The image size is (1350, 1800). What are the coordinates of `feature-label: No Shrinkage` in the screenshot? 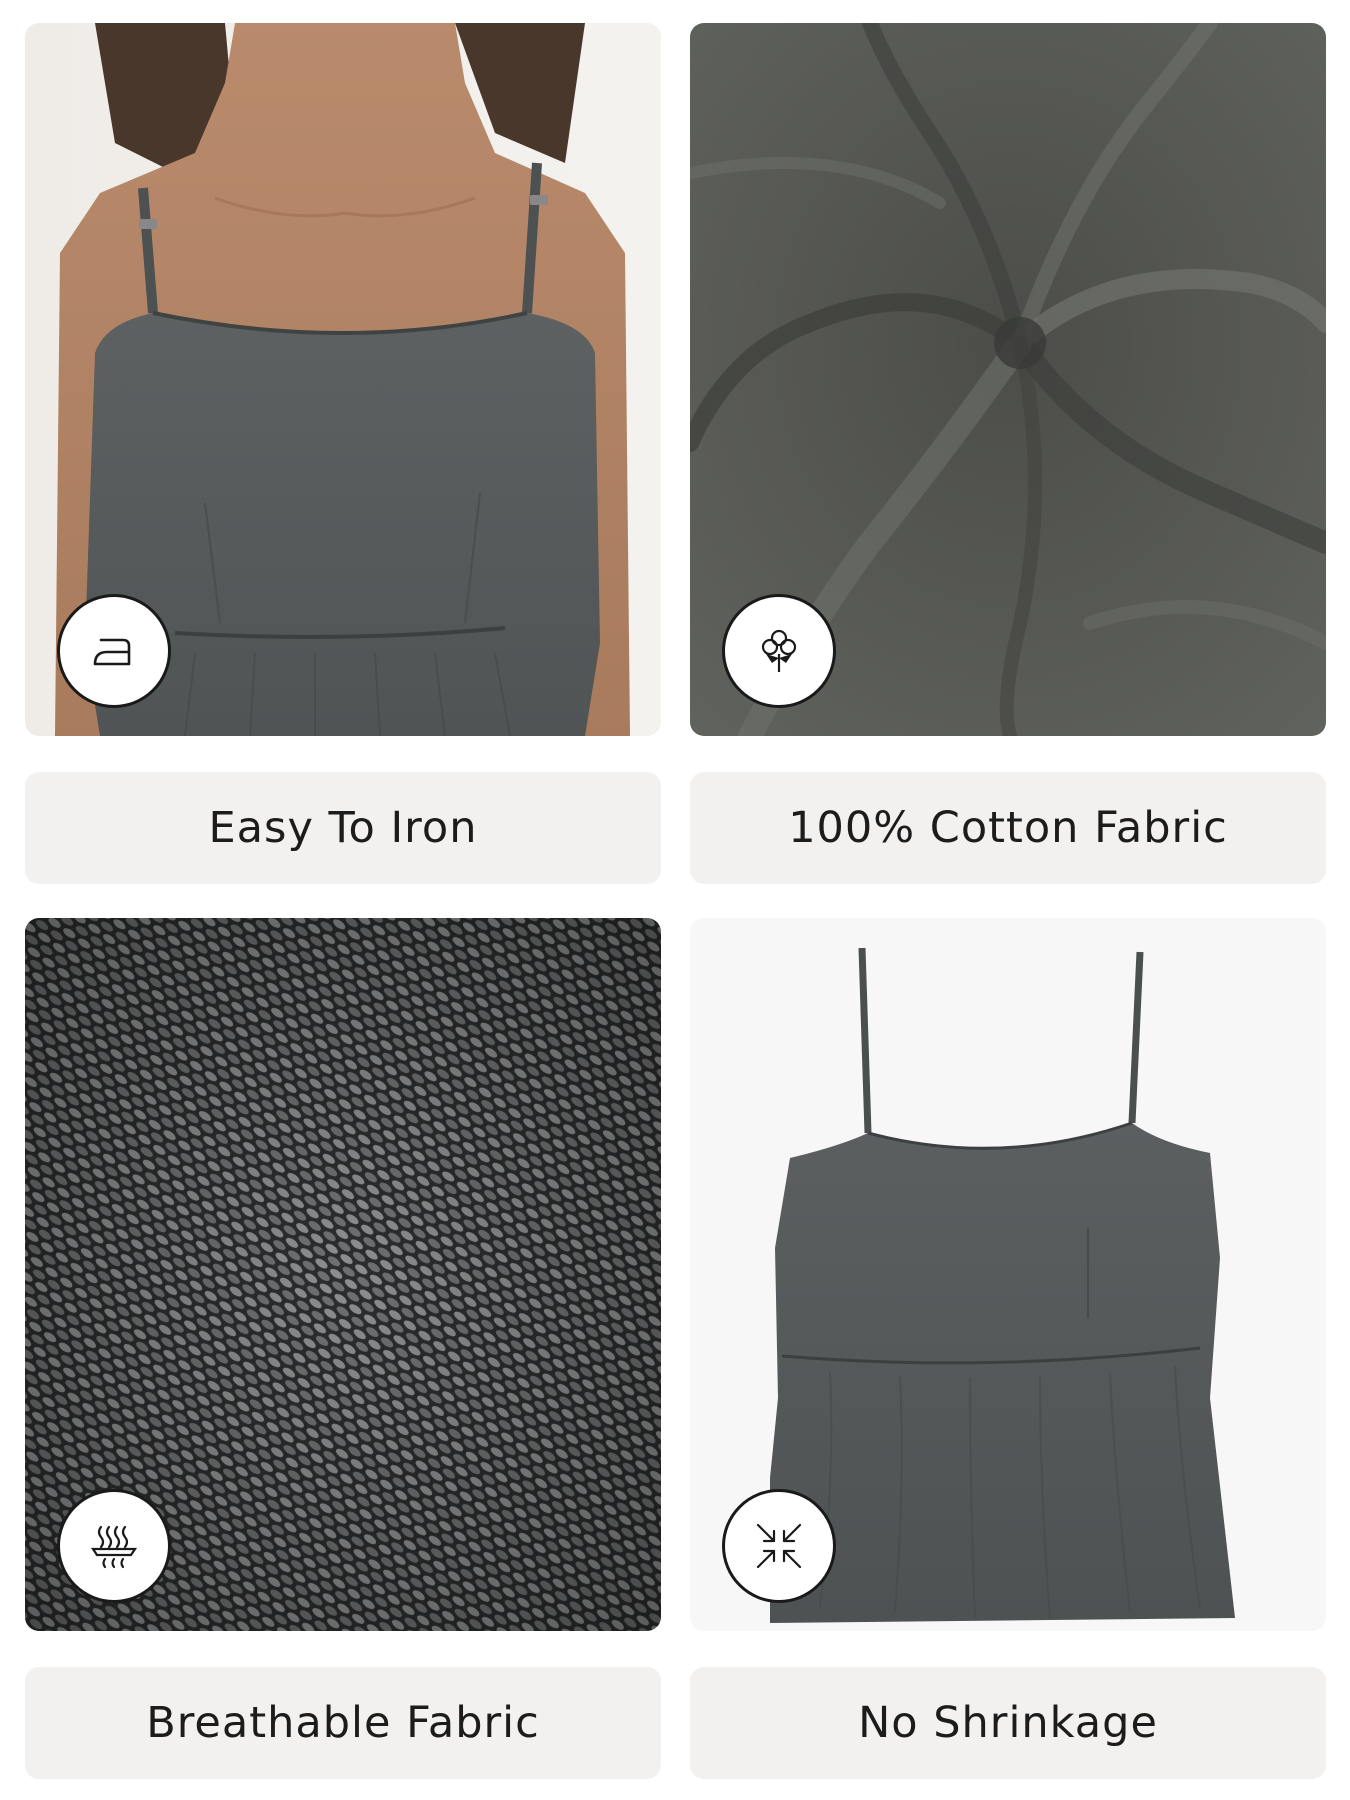 It's located at (1008, 1723).